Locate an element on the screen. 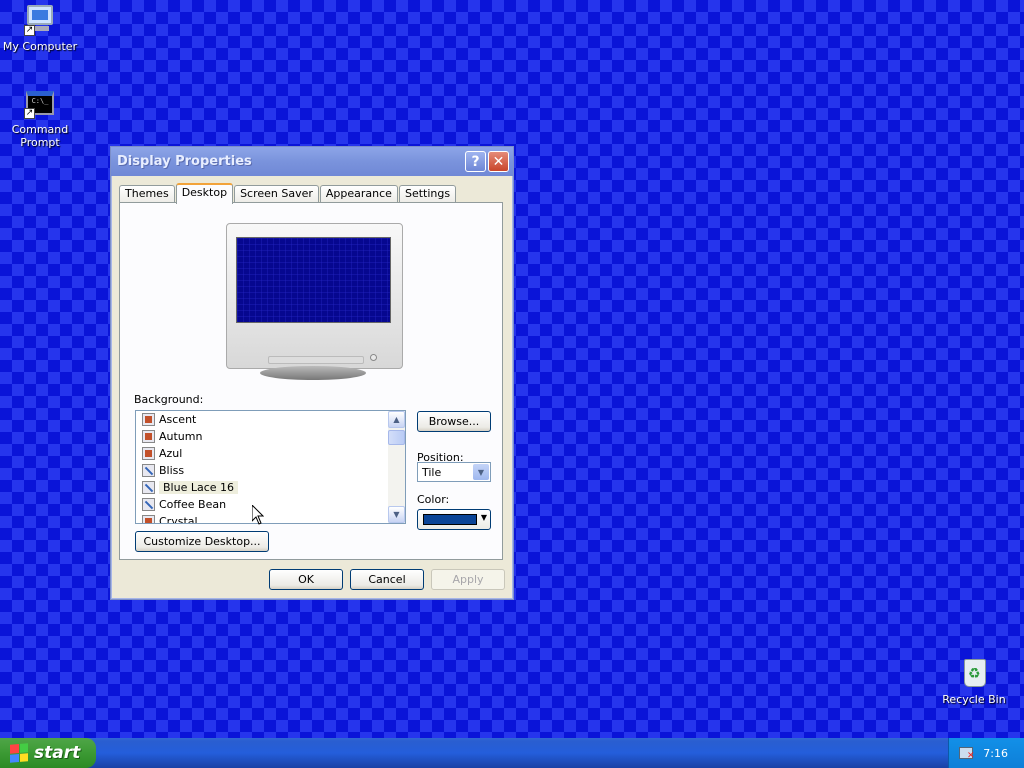 The height and width of the screenshot is (768, 1024). tab-desktop: Desktop is located at coordinates (204, 193).